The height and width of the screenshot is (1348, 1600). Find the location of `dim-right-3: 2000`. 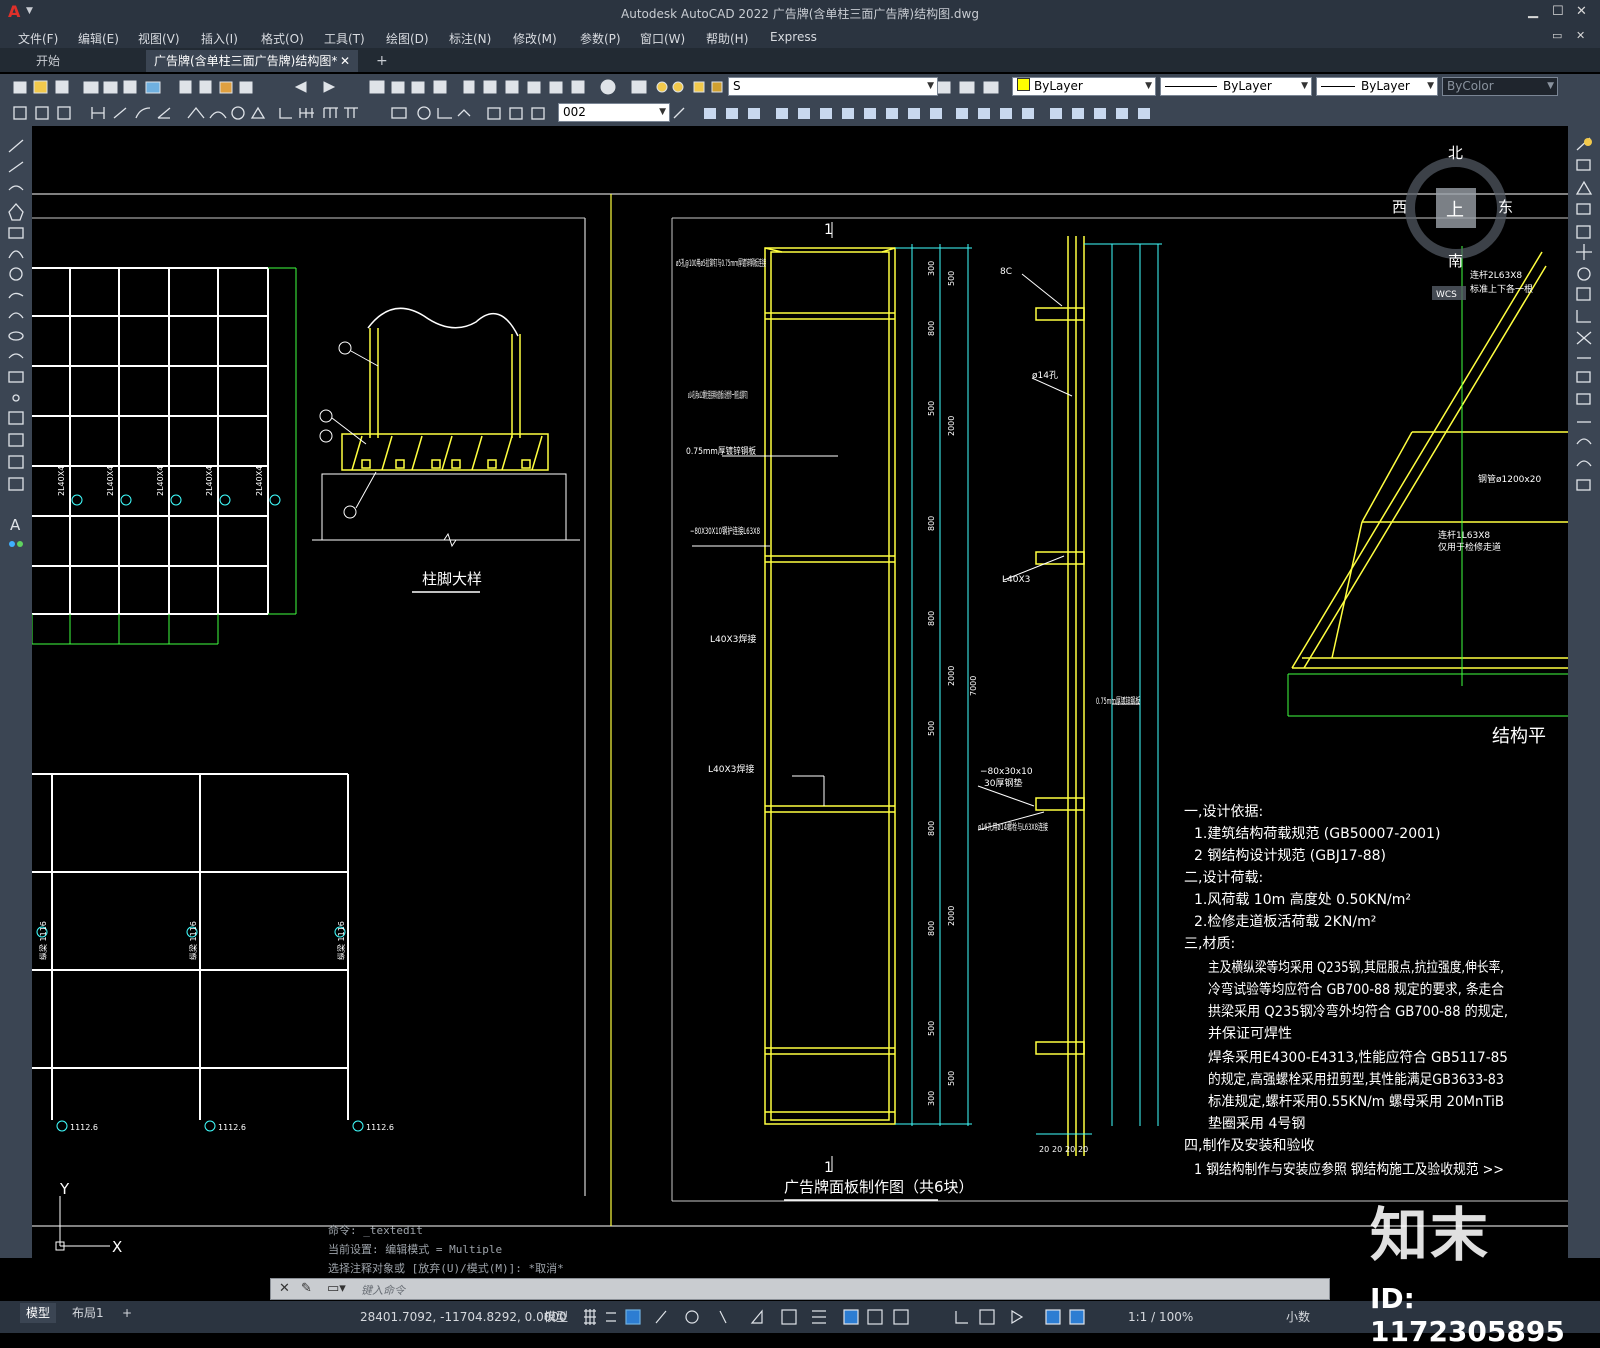

dim-right-3: 2000 is located at coordinates (951, 676).